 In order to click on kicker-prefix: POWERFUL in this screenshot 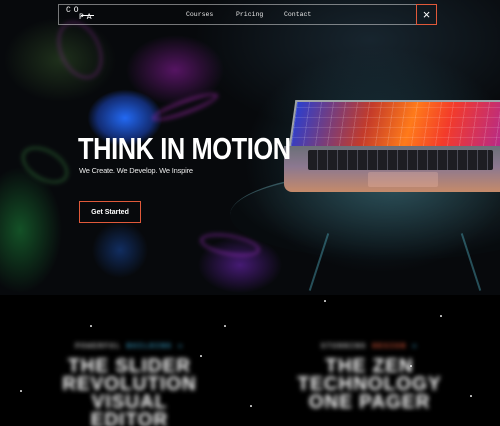, I will do `click(98, 347)`.